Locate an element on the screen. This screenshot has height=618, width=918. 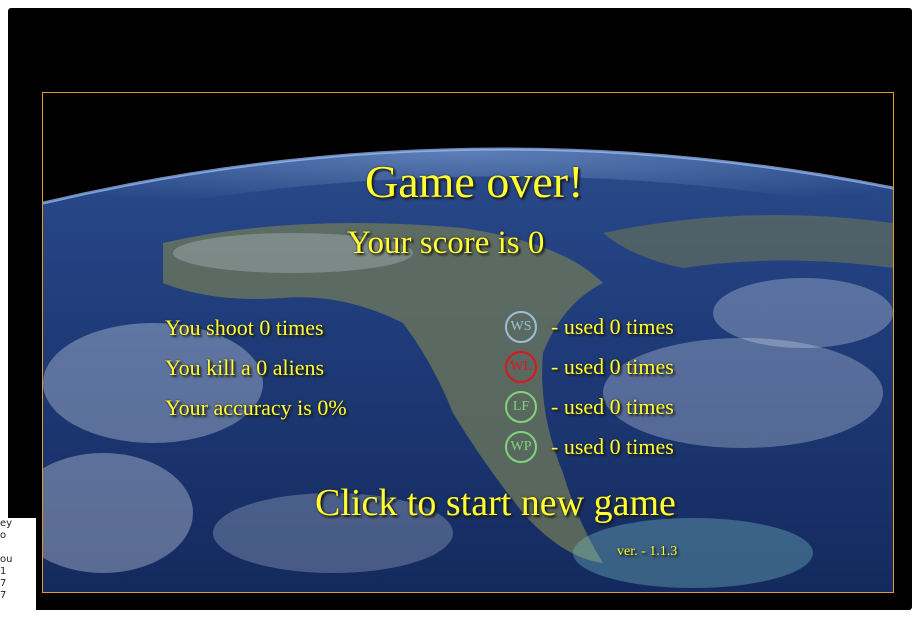
score-text: Your score is 0 is located at coordinates (446, 243).